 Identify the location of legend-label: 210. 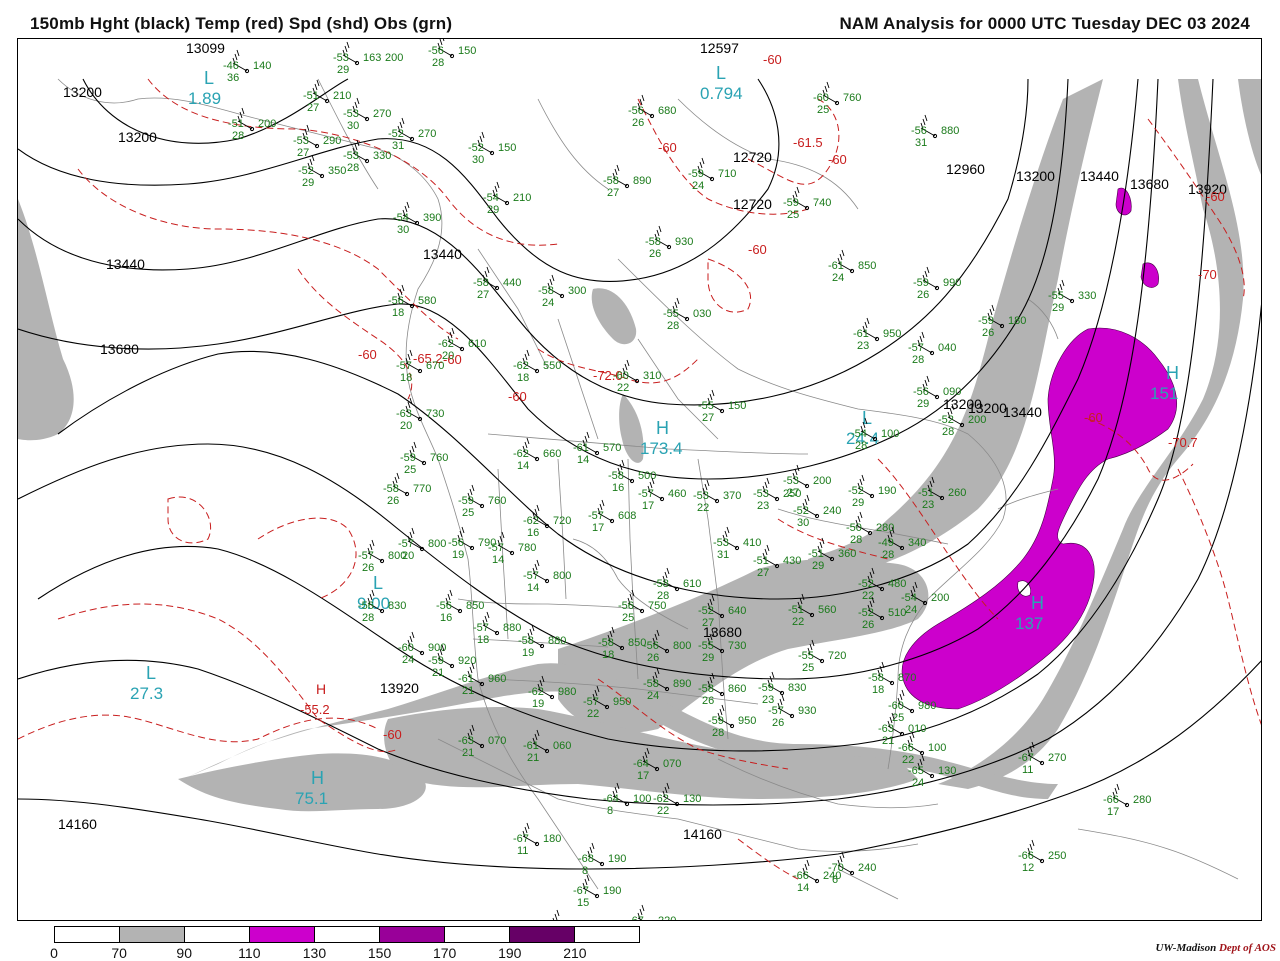
(575, 953).